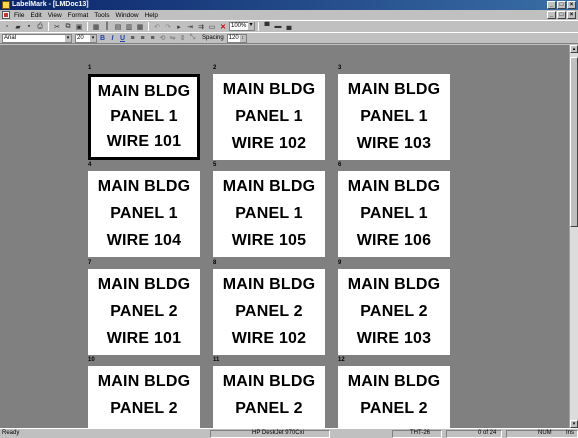 The image size is (578, 438). What do you see at coordinates (151, 15) in the screenshot?
I see `menu-help: Help` at bounding box center [151, 15].